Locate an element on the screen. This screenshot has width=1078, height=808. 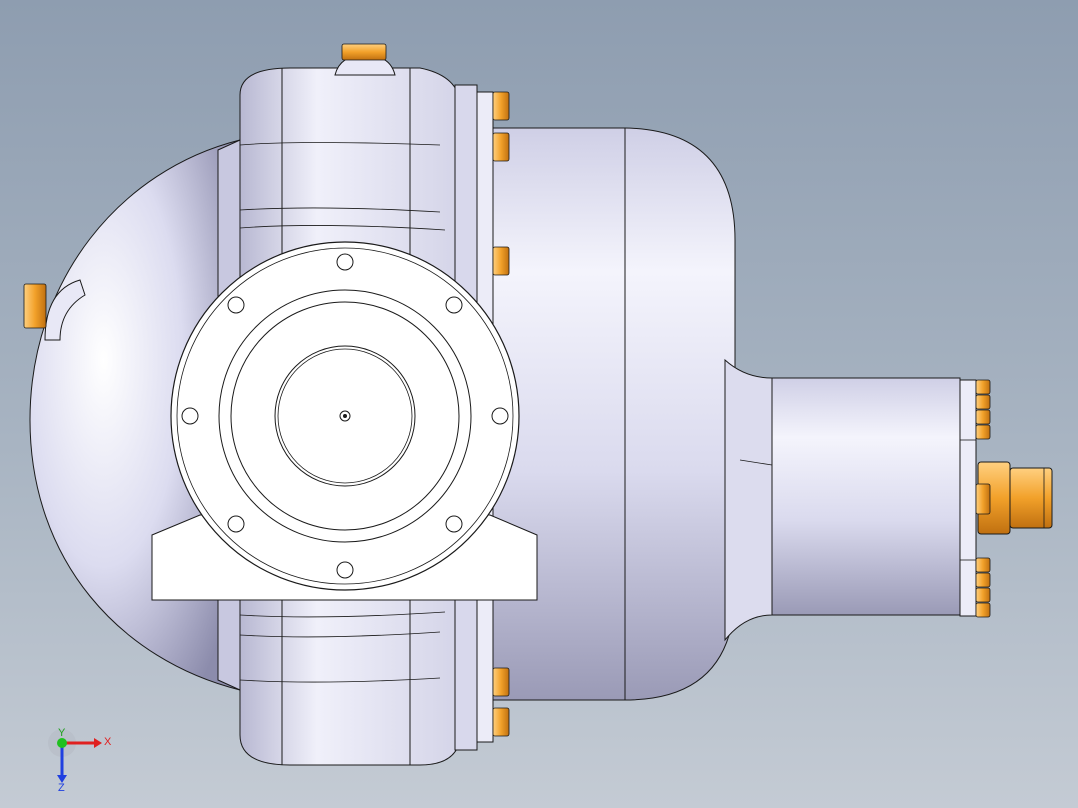
coordinate-triad: X Y Z is located at coordinates (80, 760).